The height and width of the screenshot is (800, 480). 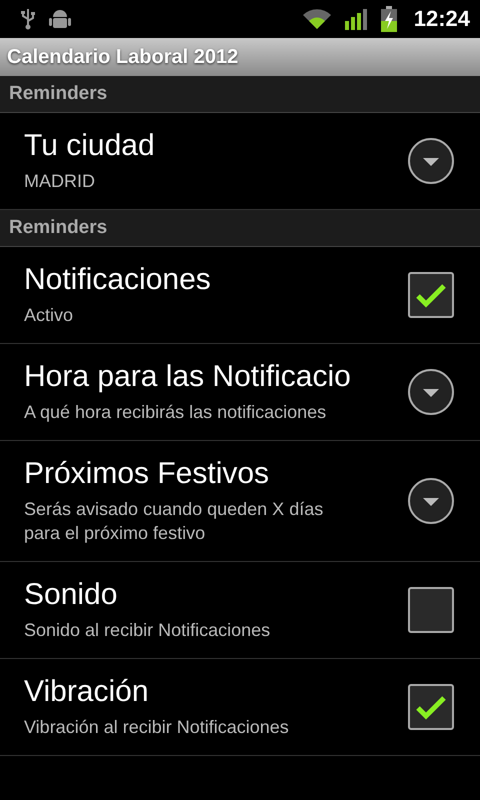 I want to click on preference-row: Hora para las Notificacio A qué hora recibirás las notificaciones, so click(x=240, y=392).